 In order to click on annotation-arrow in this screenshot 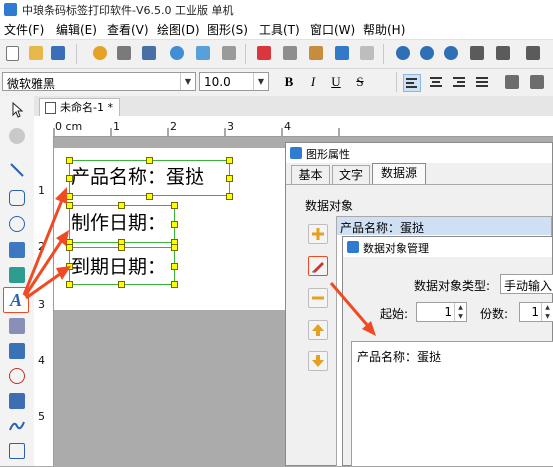, I will do `click(349, 304)`.